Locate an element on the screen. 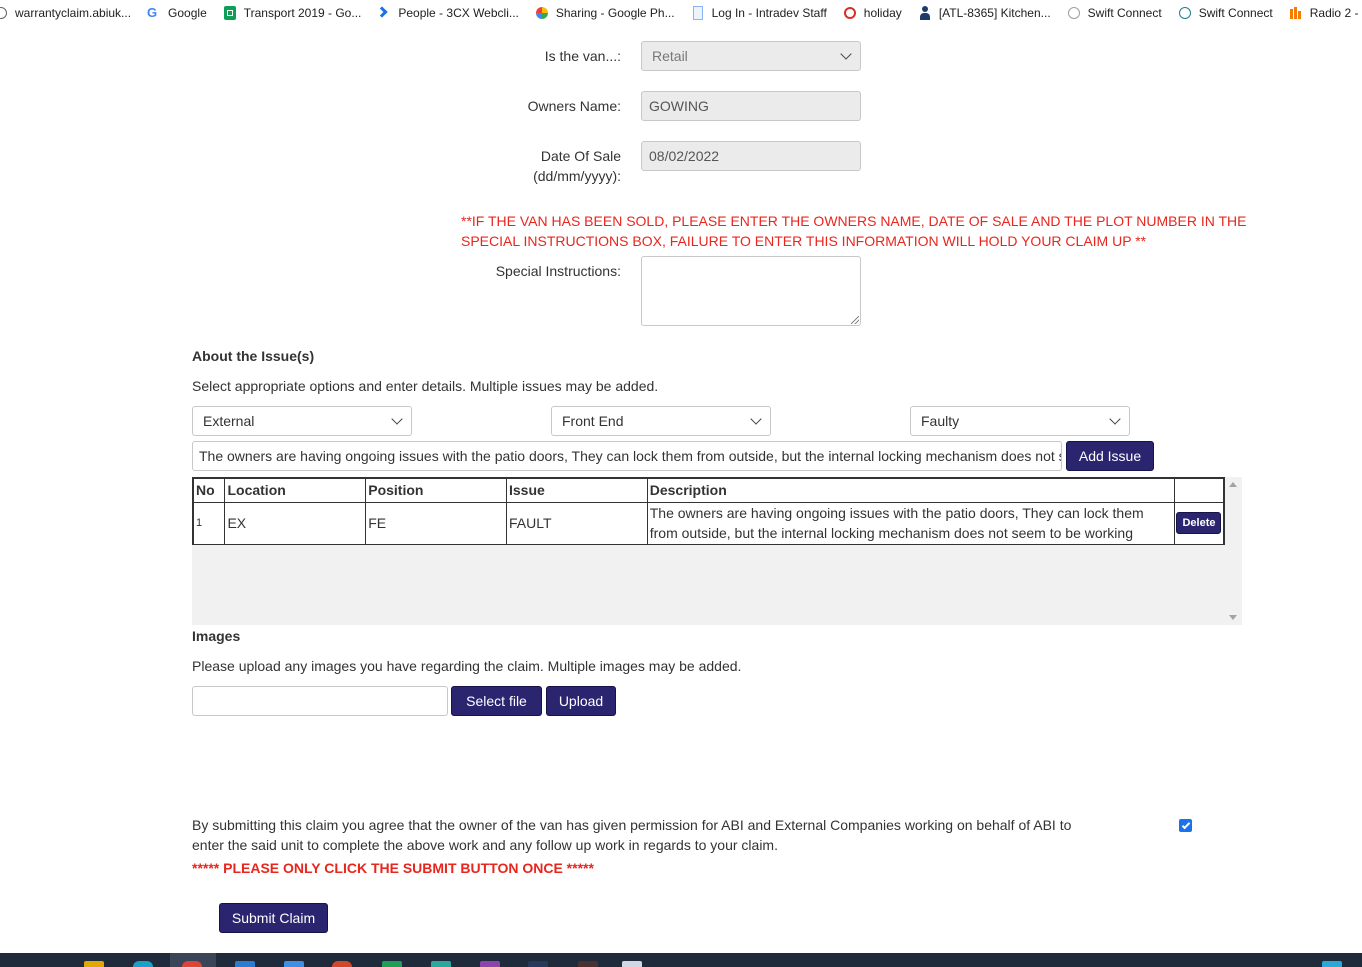 The width and height of the screenshot is (1362, 967). person-icon is located at coordinates (925, 13).